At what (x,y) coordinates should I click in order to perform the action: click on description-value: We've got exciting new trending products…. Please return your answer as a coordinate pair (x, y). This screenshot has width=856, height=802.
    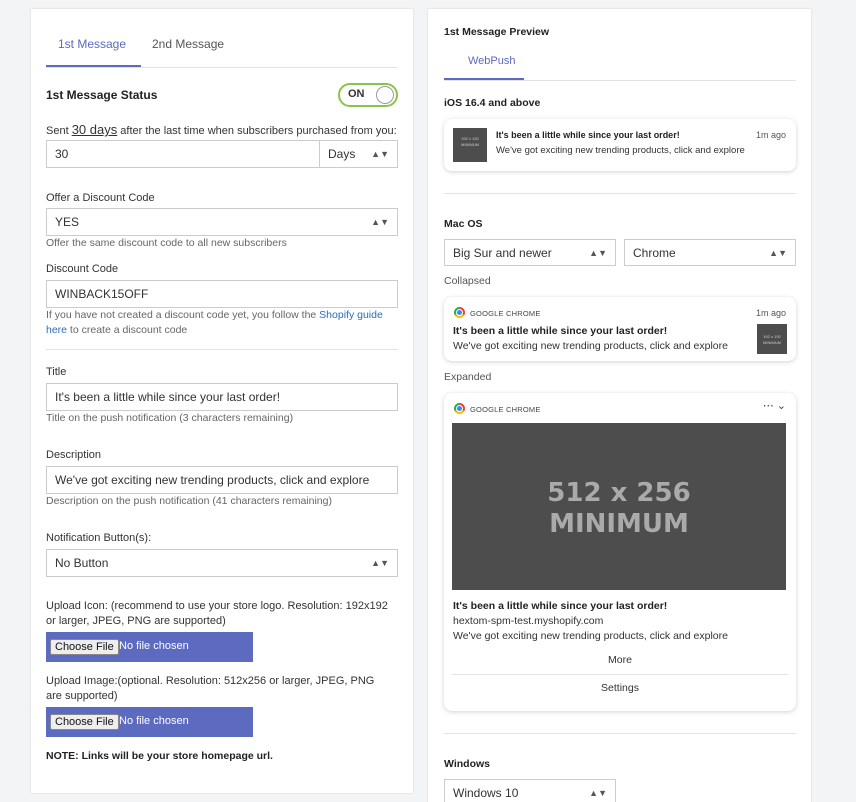
    Looking at the image, I should click on (212, 480).